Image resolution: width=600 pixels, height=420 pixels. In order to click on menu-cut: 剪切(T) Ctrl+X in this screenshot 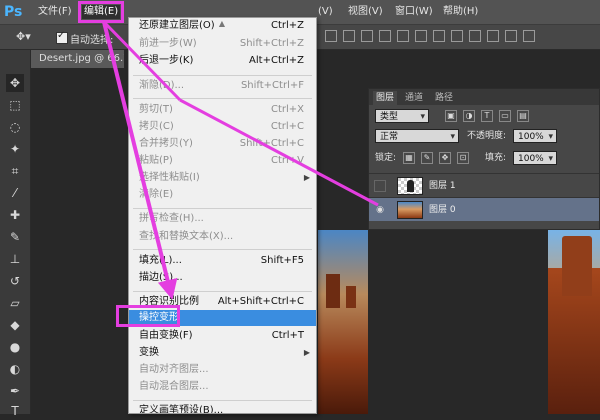, I will do `click(222, 110)`.